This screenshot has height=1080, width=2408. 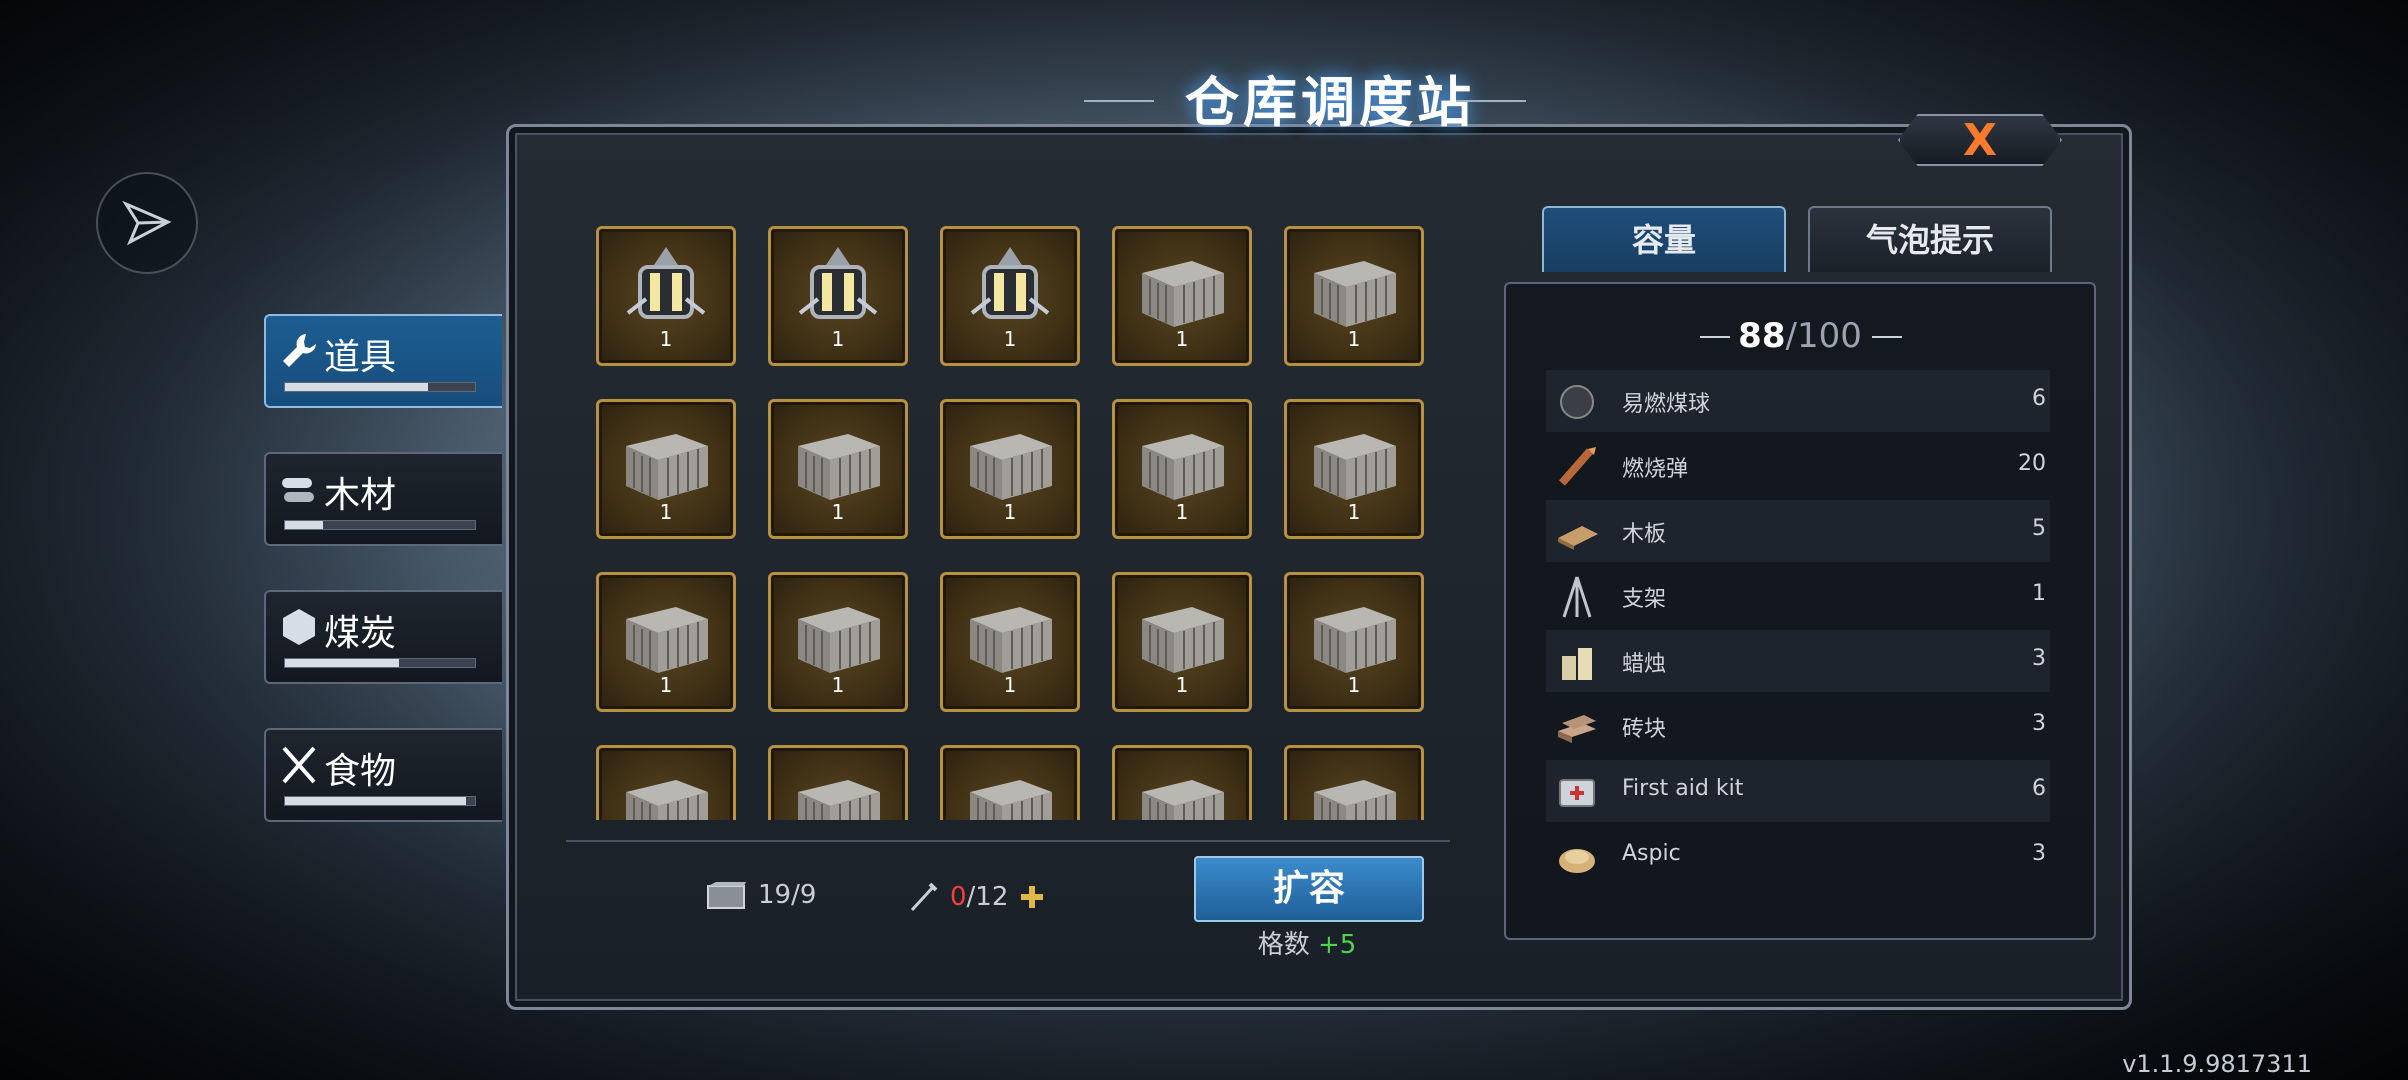 I want to click on resource-name: 蜡烛, so click(x=1644, y=664).